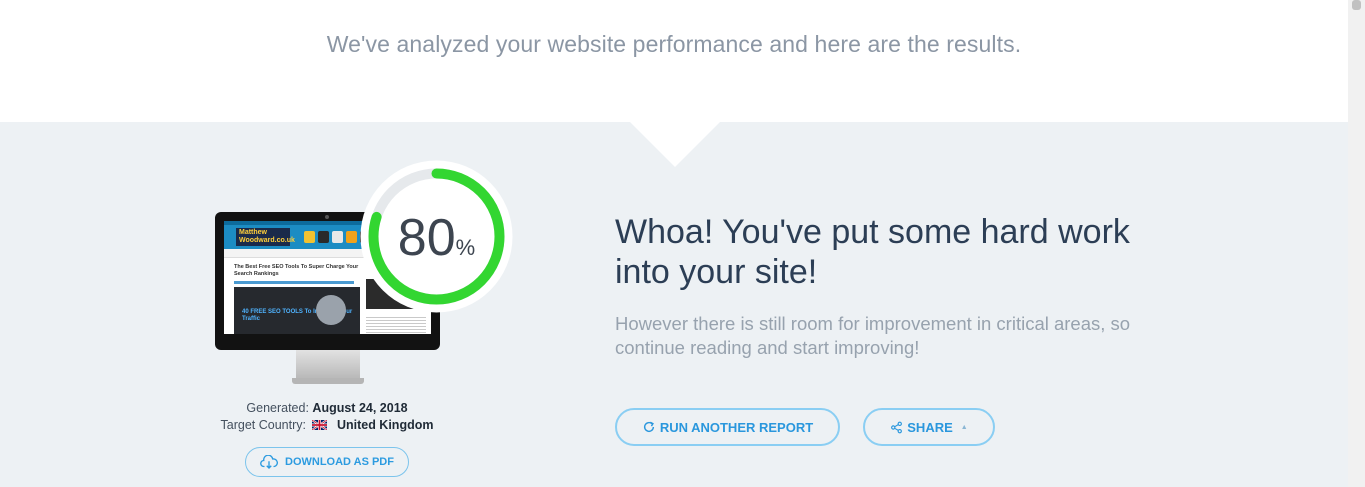 This screenshot has width=1365, height=487. I want to click on download-pdf-button: DOWNLOAD AS PDF, so click(327, 462).